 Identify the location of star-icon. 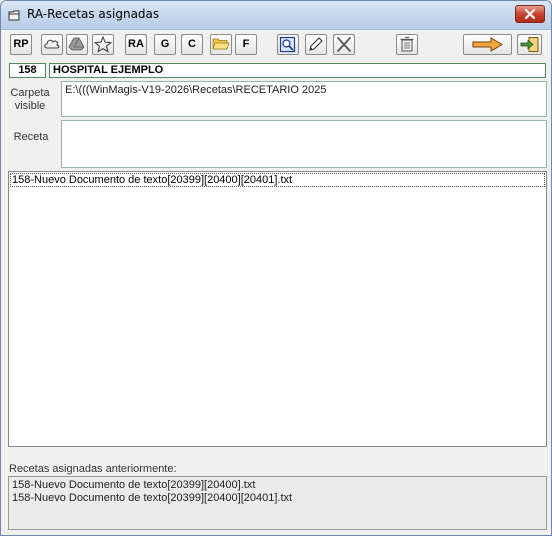
(103, 44).